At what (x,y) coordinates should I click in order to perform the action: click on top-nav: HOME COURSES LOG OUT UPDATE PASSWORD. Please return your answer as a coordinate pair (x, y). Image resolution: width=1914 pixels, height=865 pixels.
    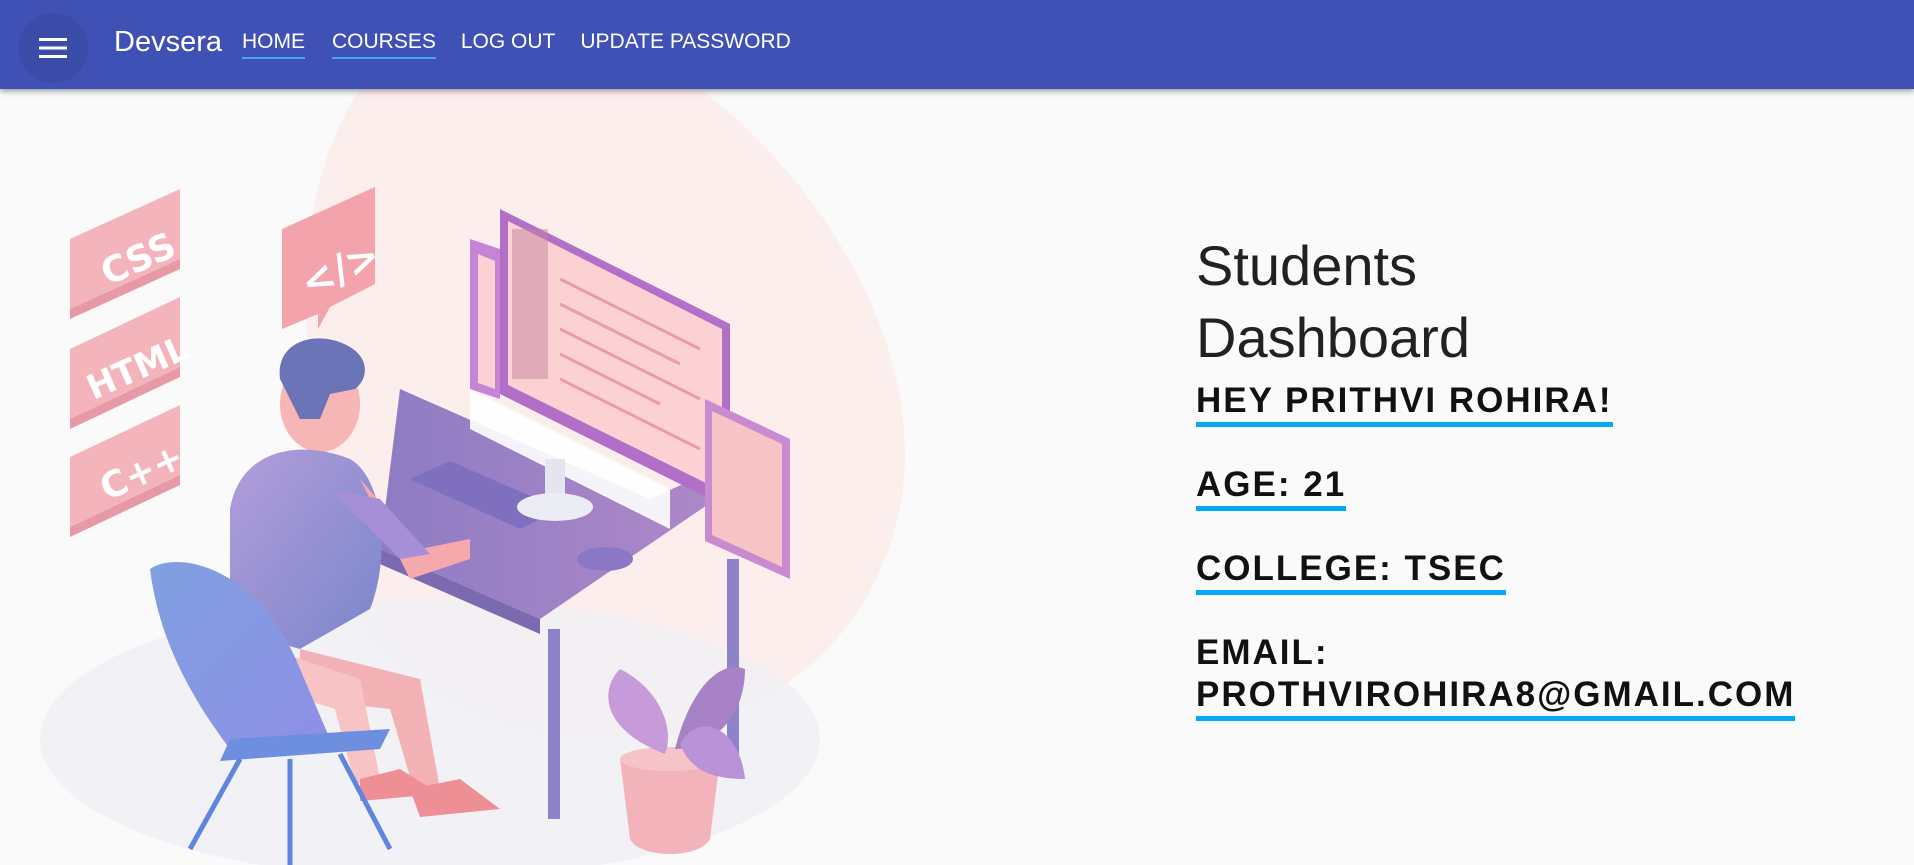
    Looking at the image, I should click on (528, 43).